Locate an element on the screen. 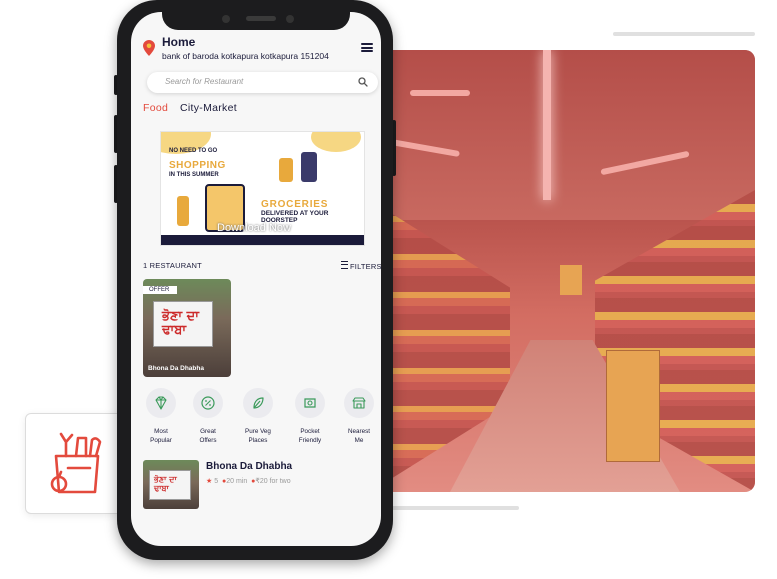 Image resolution: width=777 pixels, height=579 pixels. restaurant-meta: ★ 5 ●20 min ●₹20 for two is located at coordinates (248, 481).